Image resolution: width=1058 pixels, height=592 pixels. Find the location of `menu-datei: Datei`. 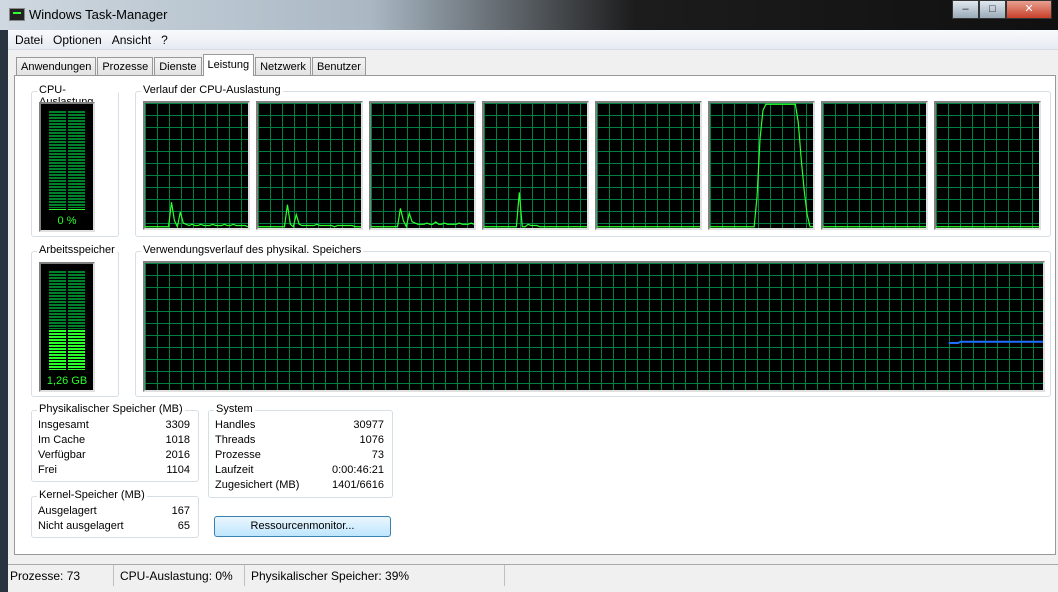

menu-datei: Datei is located at coordinates (32, 39).